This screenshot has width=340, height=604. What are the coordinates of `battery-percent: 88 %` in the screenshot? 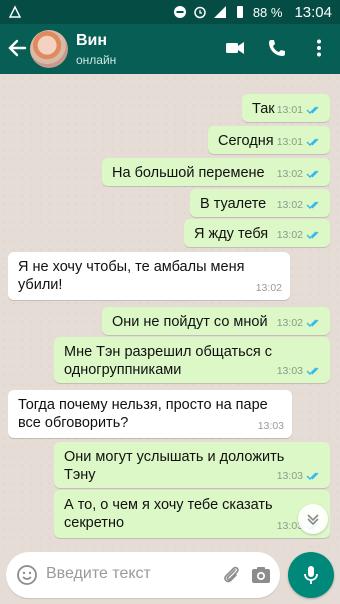 It's located at (267, 12).